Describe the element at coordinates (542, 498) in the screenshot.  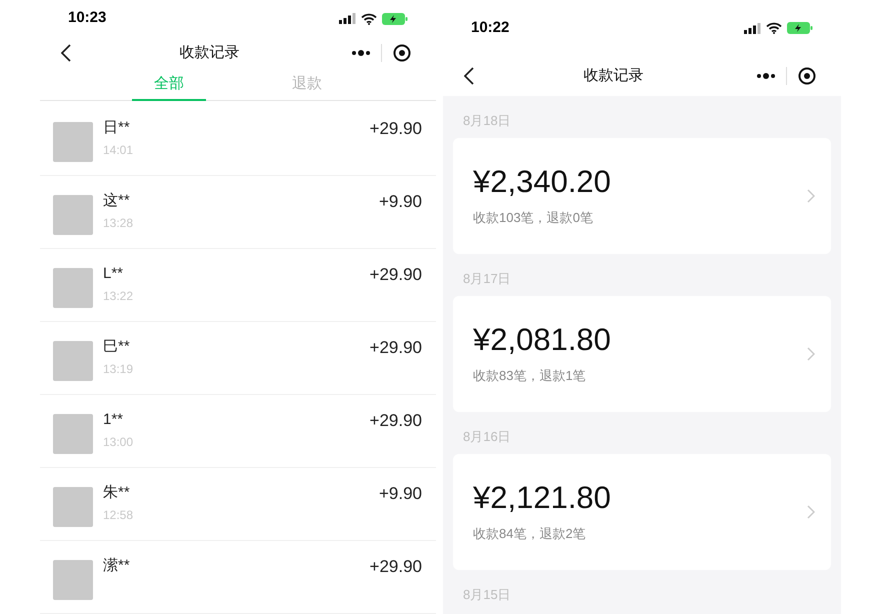
I see `daily-total: ¥2,121.80` at that location.